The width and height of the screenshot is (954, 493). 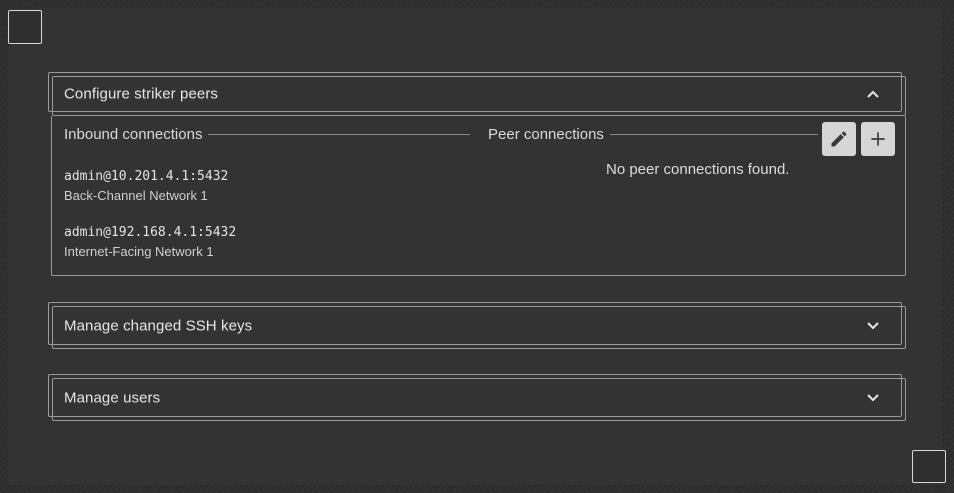 I want to click on edit-peers-button, so click(x=839, y=139).